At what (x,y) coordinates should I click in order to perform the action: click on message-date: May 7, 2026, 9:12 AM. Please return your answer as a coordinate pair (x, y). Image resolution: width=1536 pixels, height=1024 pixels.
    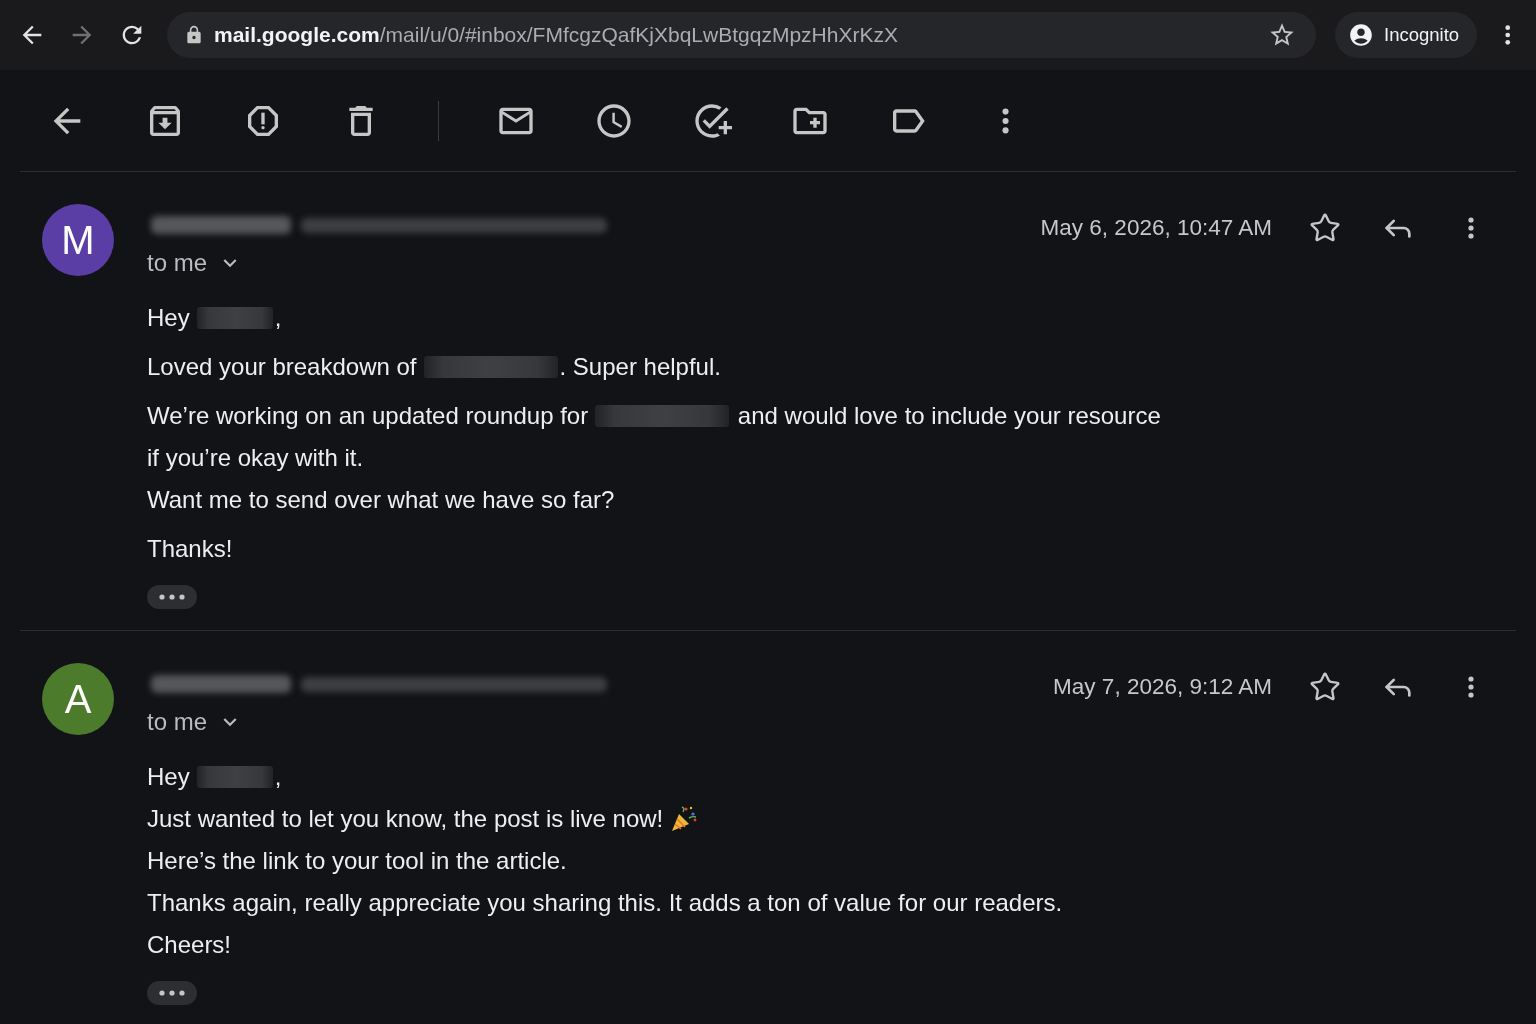
    Looking at the image, I should click on (1162, 687).